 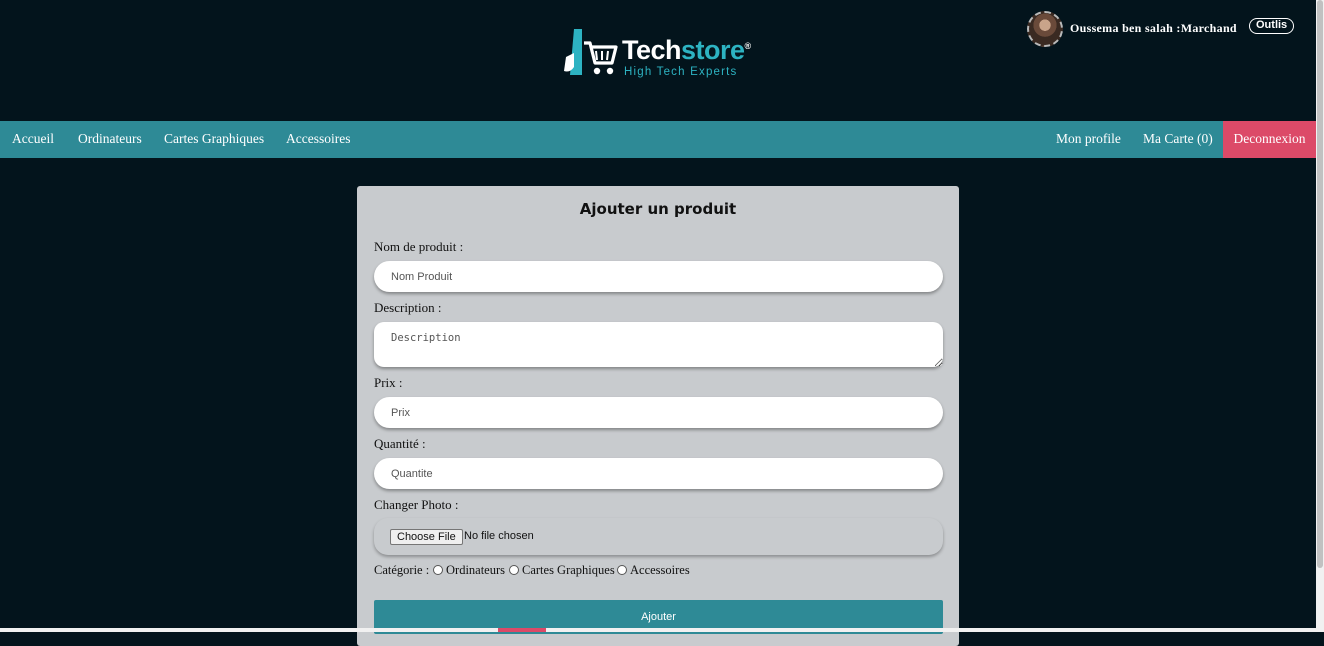 I want to click on radio-ordinateurs, so click(x=438, y=570).